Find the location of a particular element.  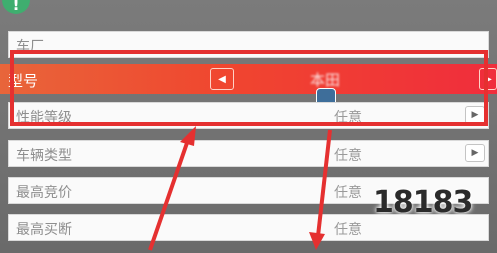

annotation-arrow-down is located at coordinates (320, 189).